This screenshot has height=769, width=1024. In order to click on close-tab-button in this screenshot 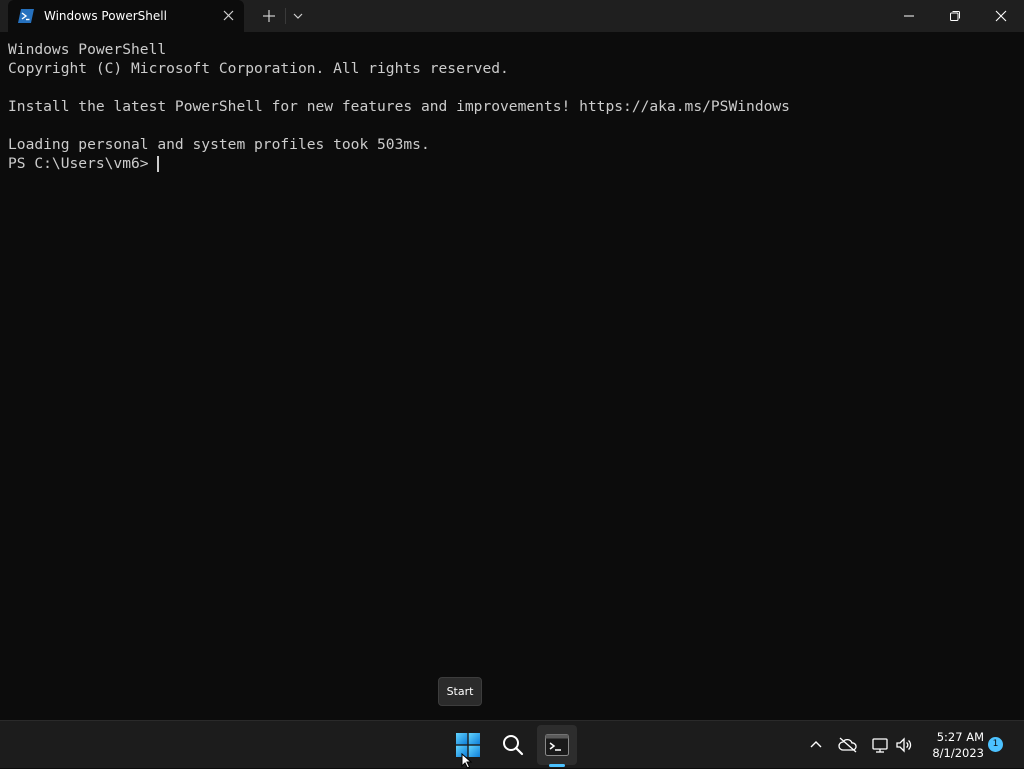, I will do `click(228, 16)`.